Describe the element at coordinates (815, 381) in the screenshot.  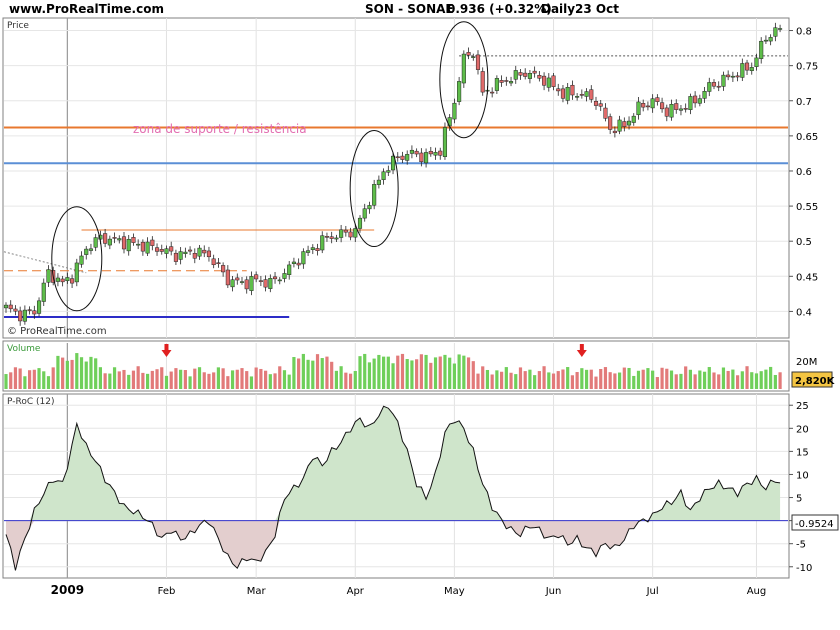
I see `volume-last-value: 2,820K` at that location.